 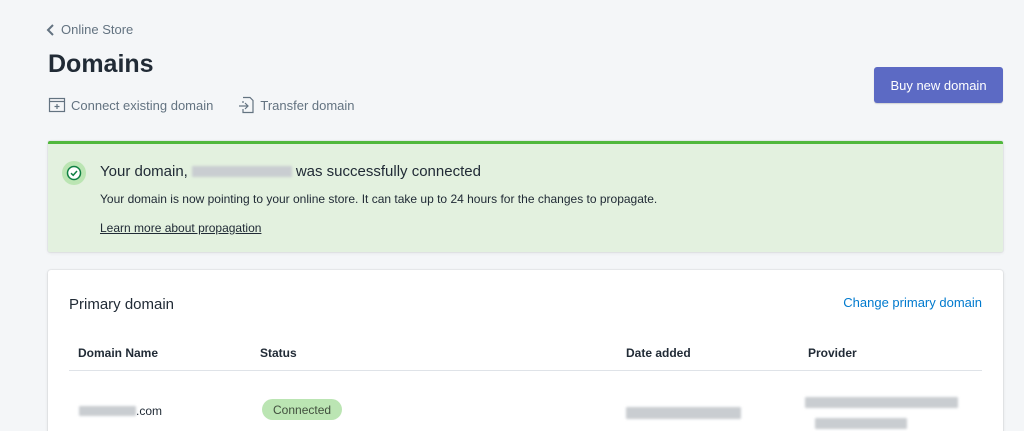 What do you see at coordinates (912, 302) in the screenshot?
I see `change-primary-domain-link: Change primary domain` at bounding box center [912, 302].